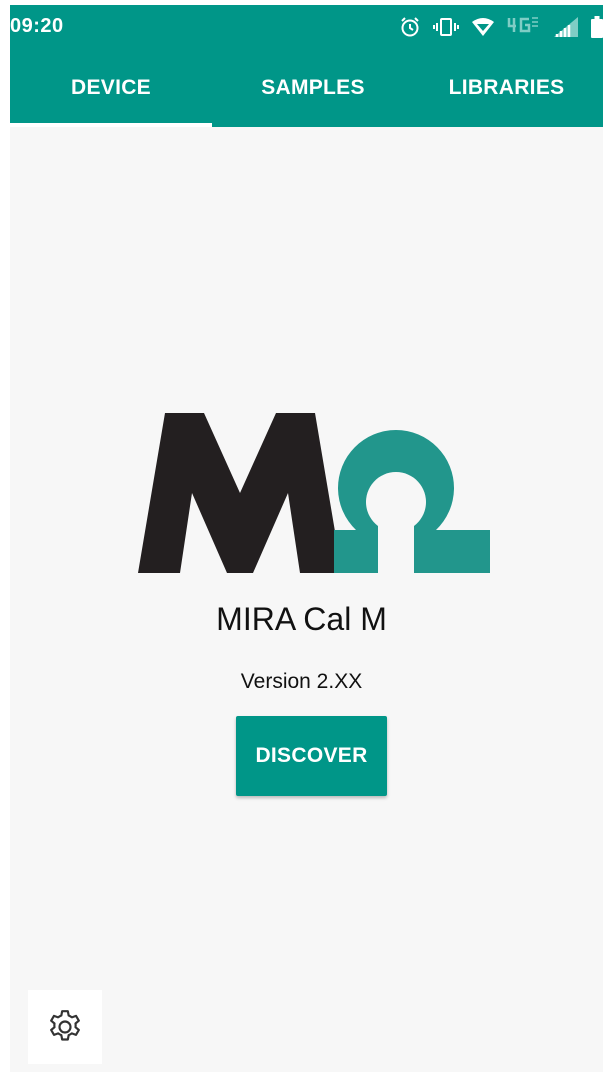  Describe the element at coordinates (597, 27) in the screenshot. I see `battery-icon` at that location.